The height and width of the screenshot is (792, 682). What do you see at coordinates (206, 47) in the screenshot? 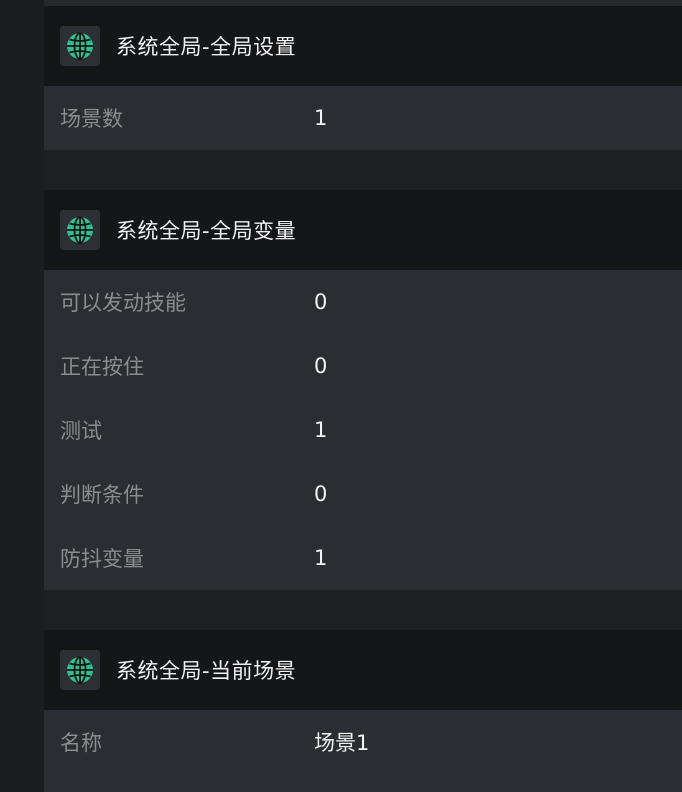
I see `panel-title: 系统全局-全局设置` at bounding box center [206, 47].